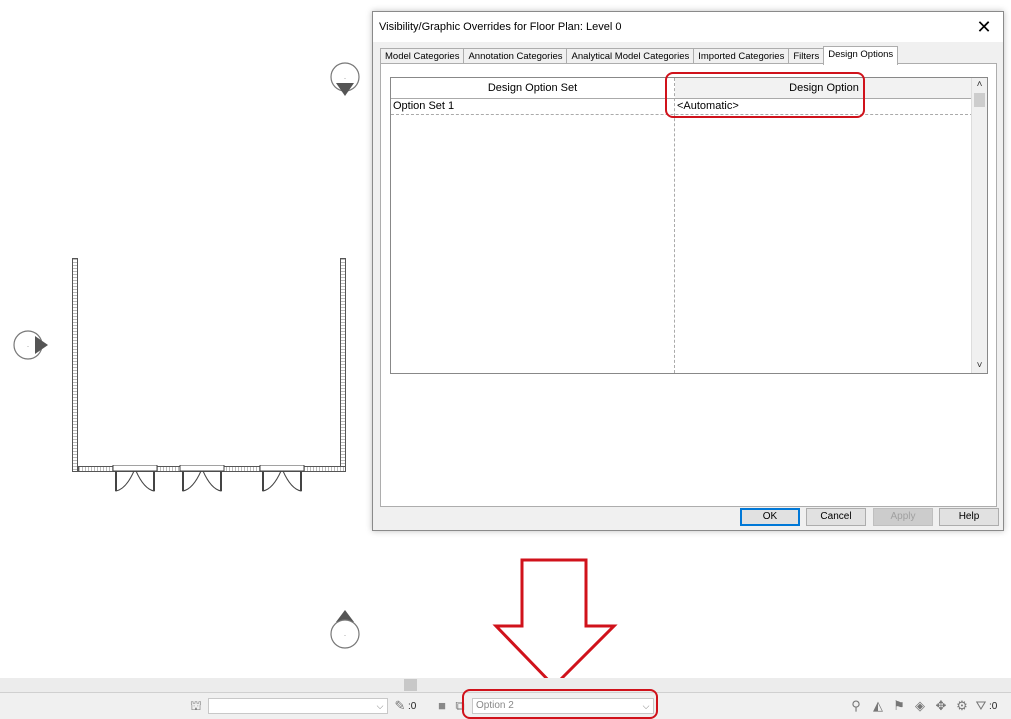 The image size is (1011, 719). I want to click on wall-left, so click(75, 365).